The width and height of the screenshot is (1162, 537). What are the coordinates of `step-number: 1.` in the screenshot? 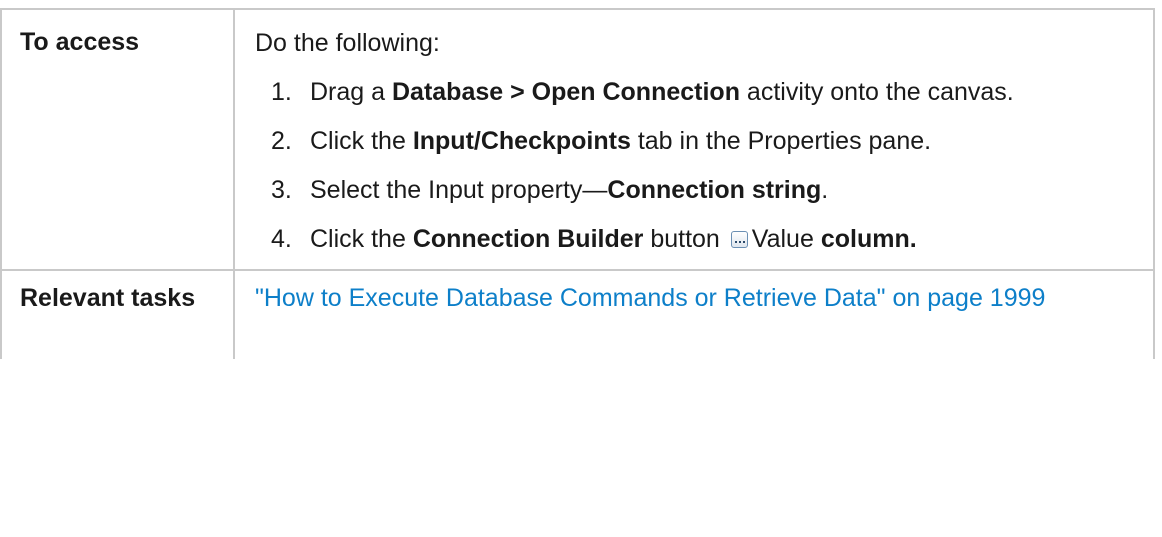 It's located at (281, 92).